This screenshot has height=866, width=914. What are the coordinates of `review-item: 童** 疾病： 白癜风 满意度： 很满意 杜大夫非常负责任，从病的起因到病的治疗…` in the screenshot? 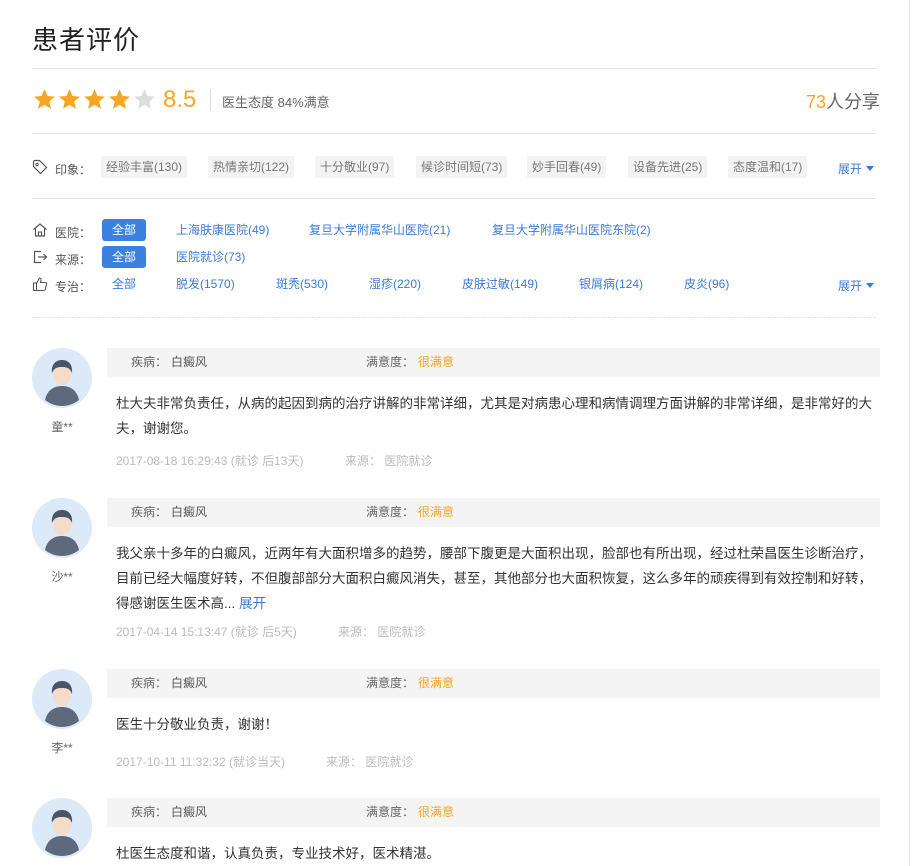 It's located at (456, 413).